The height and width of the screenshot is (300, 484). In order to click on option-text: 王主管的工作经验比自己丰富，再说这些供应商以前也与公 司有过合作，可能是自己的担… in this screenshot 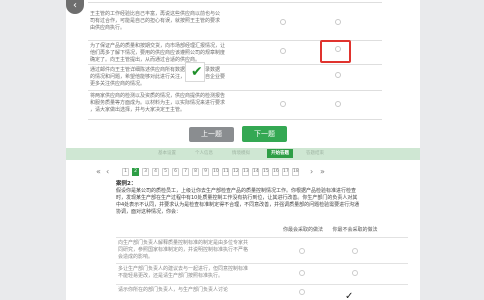, I will do `click(155, 21)`.